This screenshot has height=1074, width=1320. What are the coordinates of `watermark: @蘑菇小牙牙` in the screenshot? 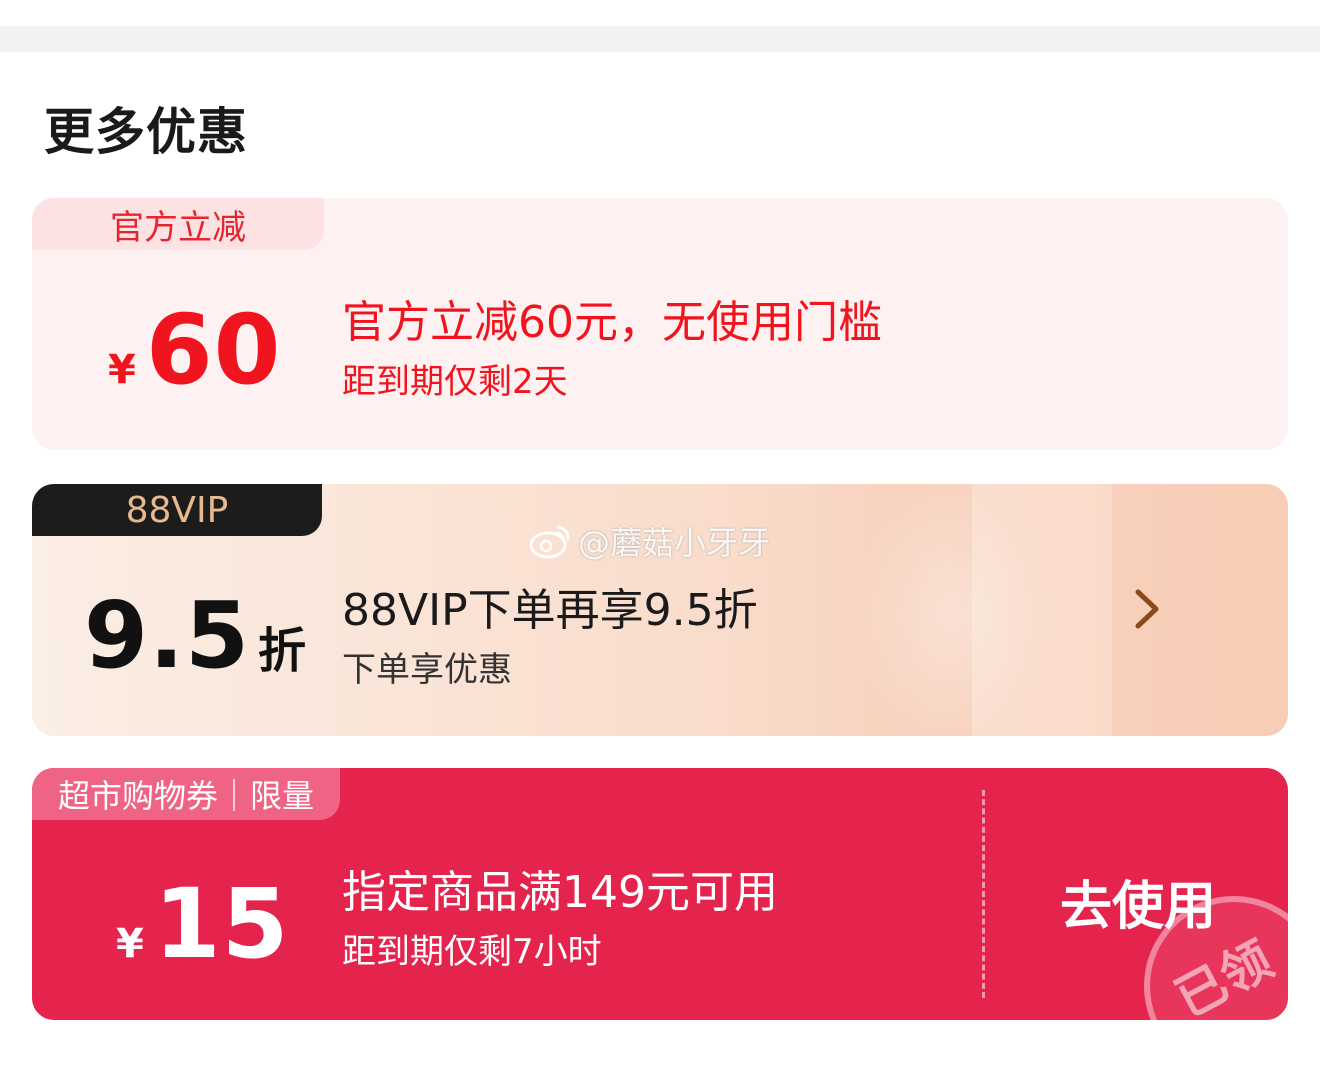 It's located at (649, 541).